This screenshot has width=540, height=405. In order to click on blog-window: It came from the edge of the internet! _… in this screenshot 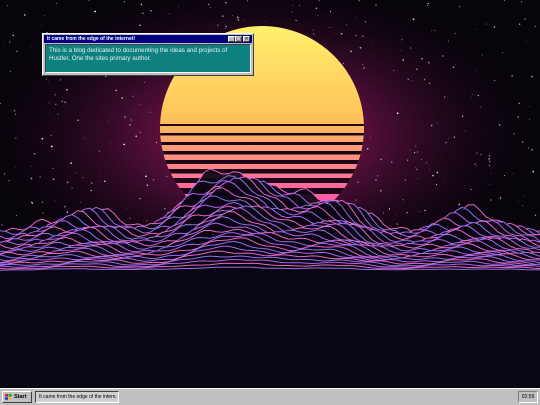, I will do `click(148, 54)`.